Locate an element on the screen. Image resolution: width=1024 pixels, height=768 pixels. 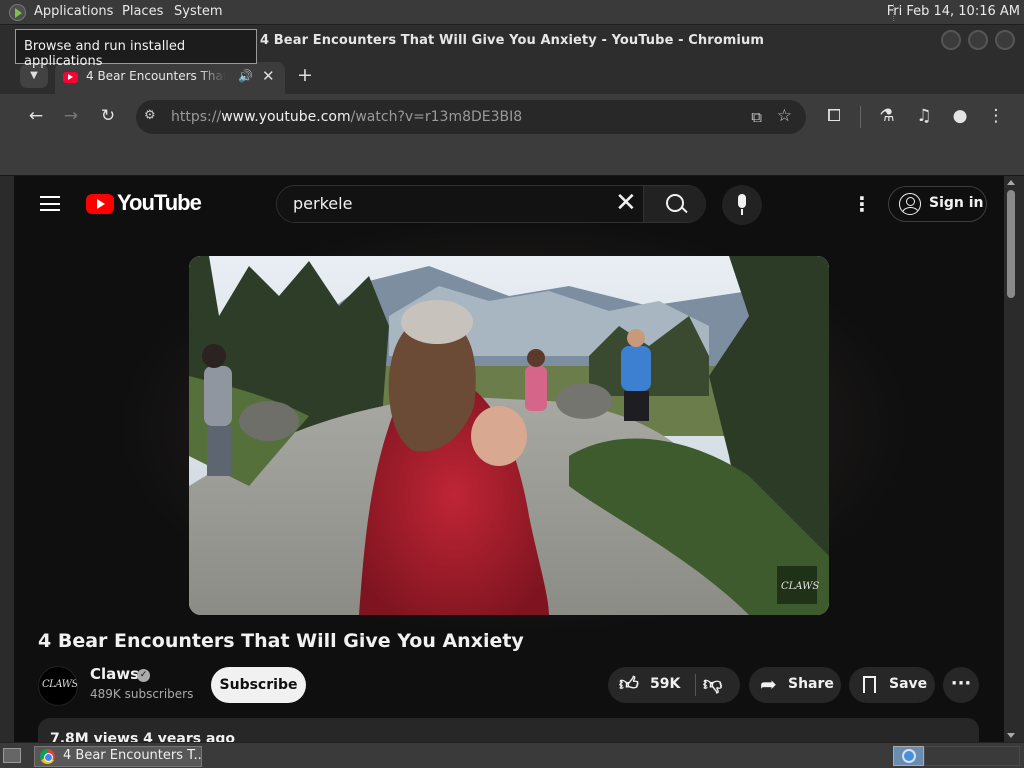
share-button: ➦ Share is located at coordinates (795, 685).